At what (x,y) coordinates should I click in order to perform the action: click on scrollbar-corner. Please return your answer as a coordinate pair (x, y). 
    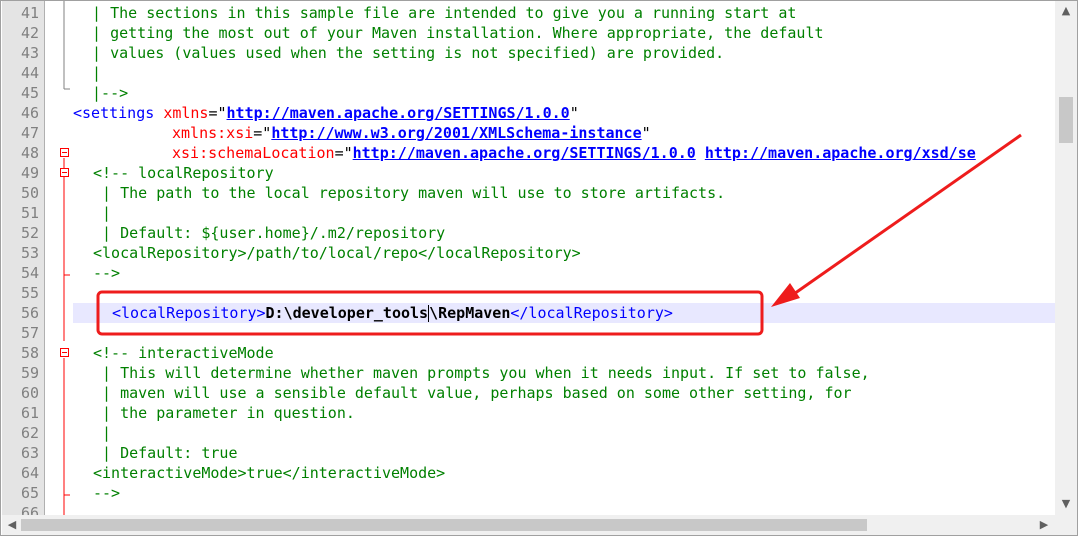
    Looking at the image, I should click on (1066, 525).